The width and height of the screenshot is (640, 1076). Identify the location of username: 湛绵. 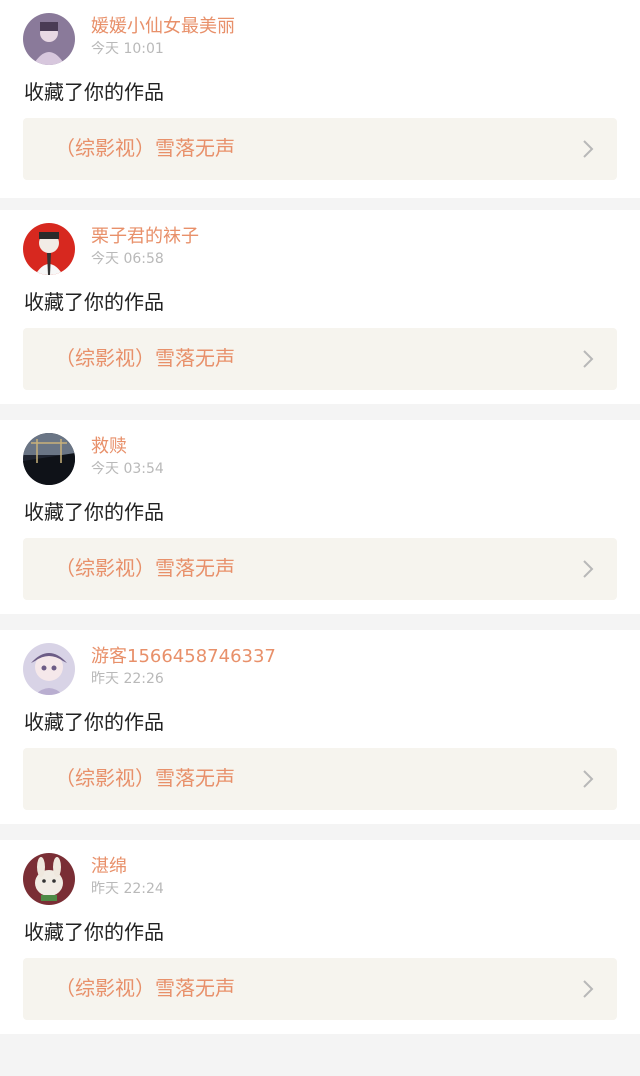
(109, 867).